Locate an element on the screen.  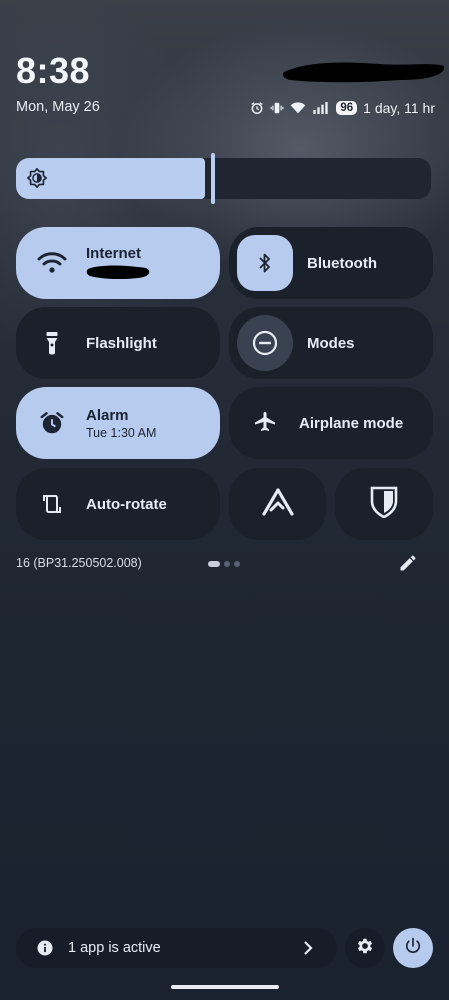
signal-icon is located at coordinates (320, 108).